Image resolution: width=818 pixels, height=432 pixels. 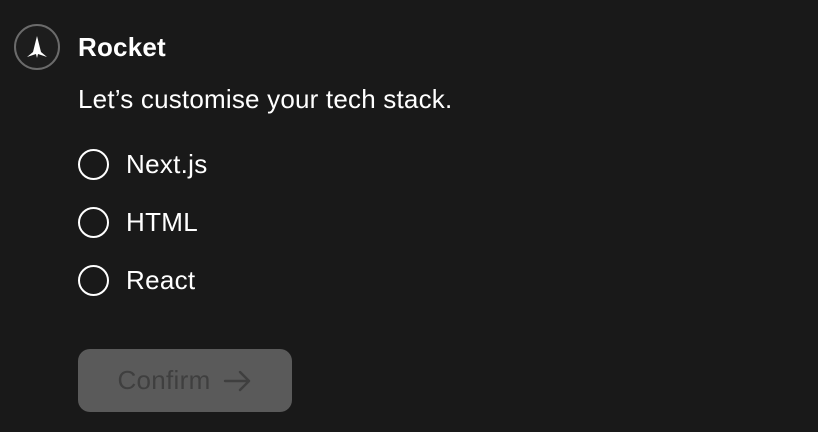 What do you see at coordinates (164, 380) in the screenshot?
I see `confirm-label: Confirm` at bounding box center [164, 380].